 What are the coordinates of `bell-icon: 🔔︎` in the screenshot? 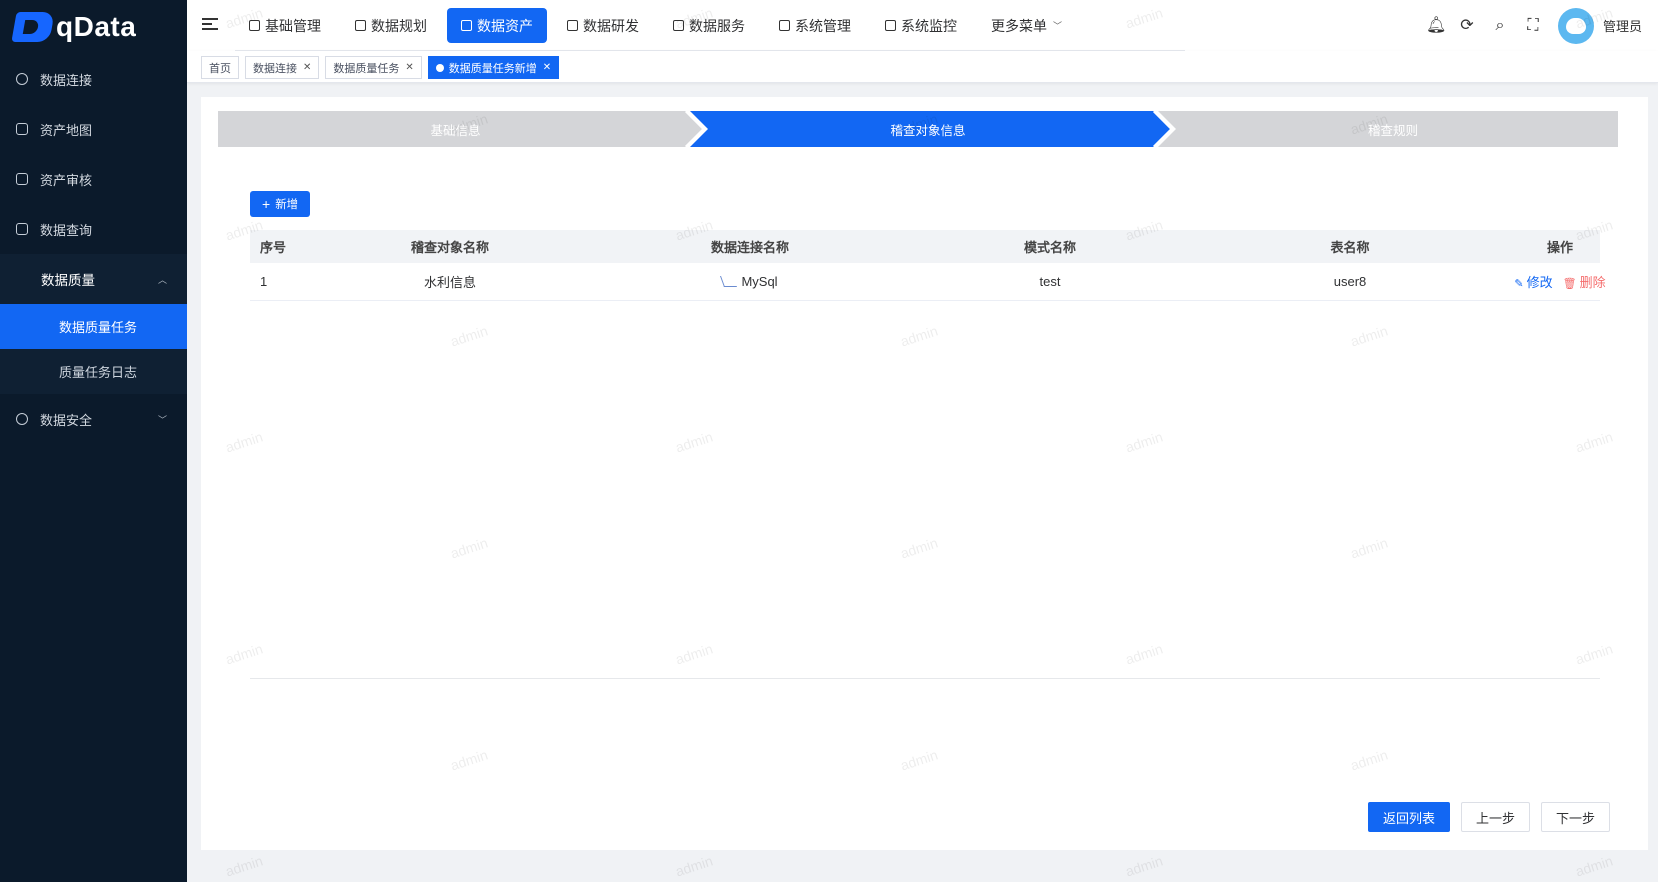 It's located at (1436, 25).